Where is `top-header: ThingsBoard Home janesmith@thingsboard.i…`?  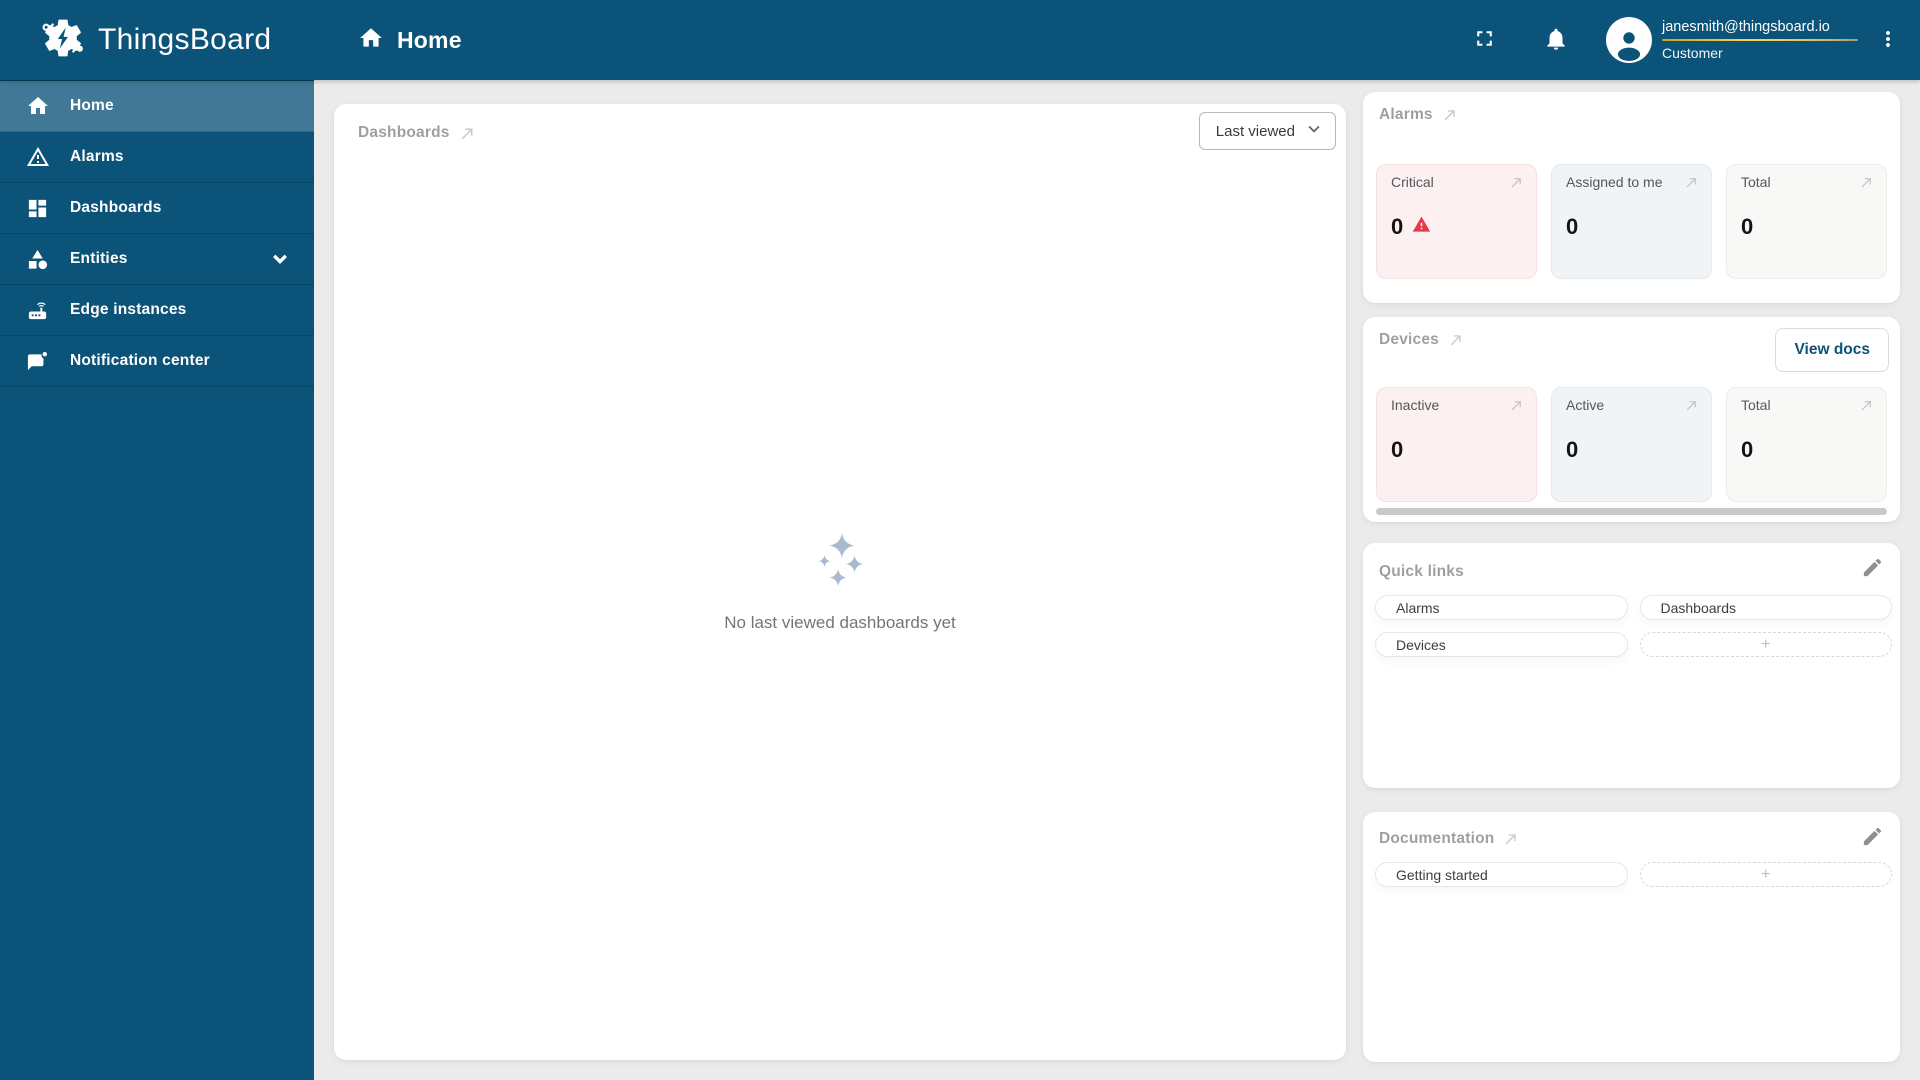 top-header: ThingsBoard Home janesmith@thingsboard.i… is located at coordinates (960, 40).